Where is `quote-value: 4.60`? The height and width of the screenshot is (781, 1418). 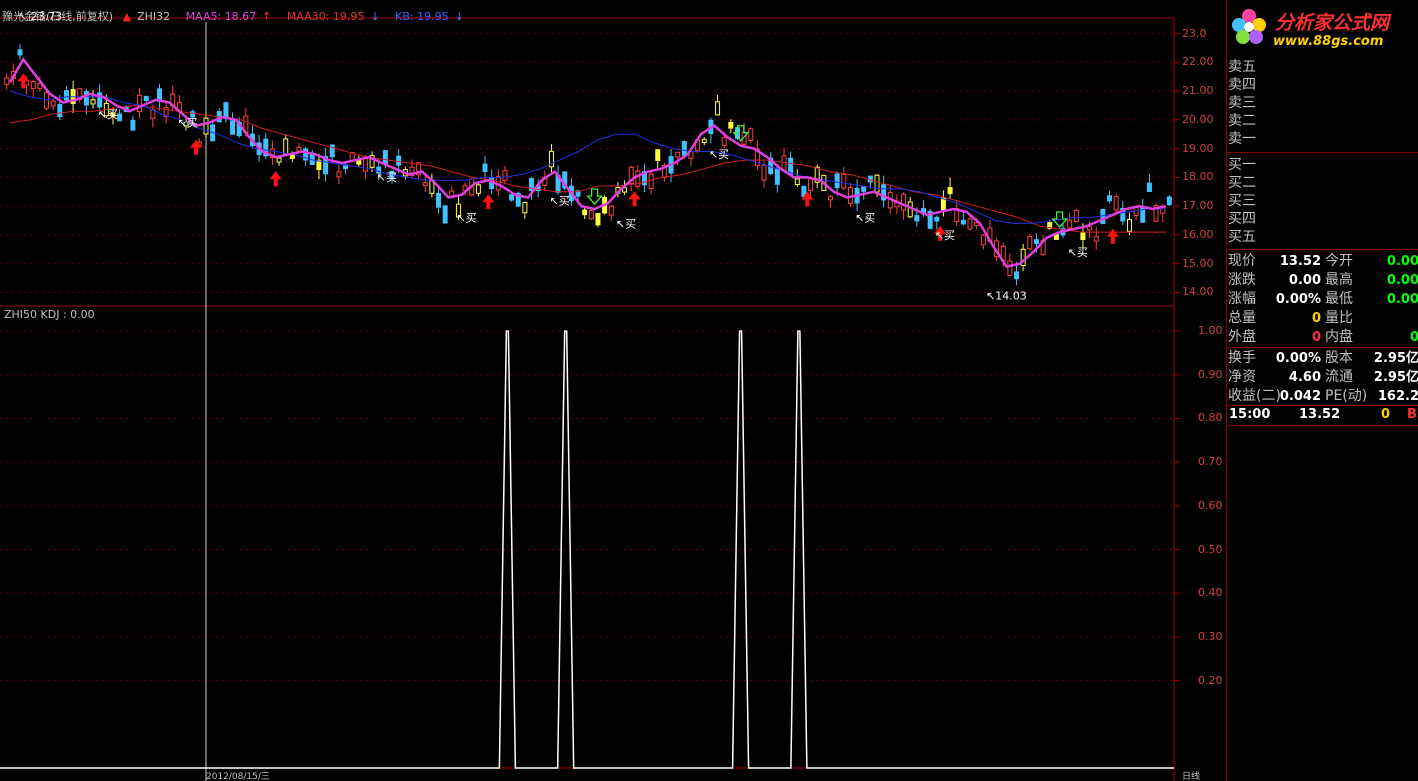 quote-value: 4.60 is located at coordinates (1304, 377).